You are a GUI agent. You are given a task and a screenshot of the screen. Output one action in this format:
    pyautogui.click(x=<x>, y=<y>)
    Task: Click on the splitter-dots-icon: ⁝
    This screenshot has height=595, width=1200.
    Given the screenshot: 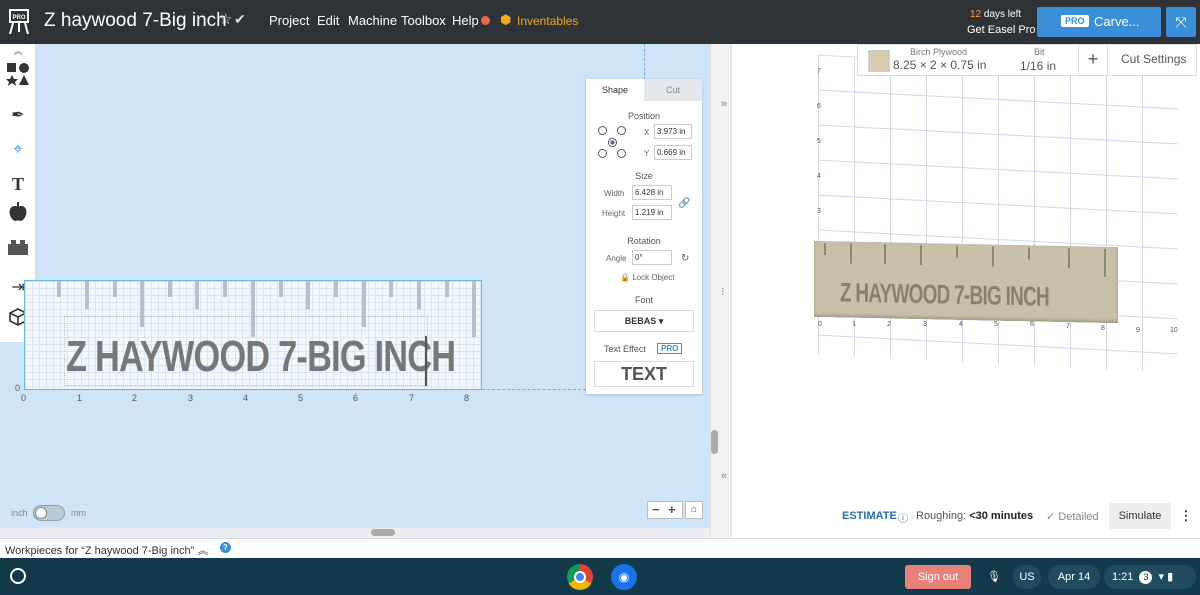 What is the action you would take?
    pyautogui.click(x=723, y=292)
    